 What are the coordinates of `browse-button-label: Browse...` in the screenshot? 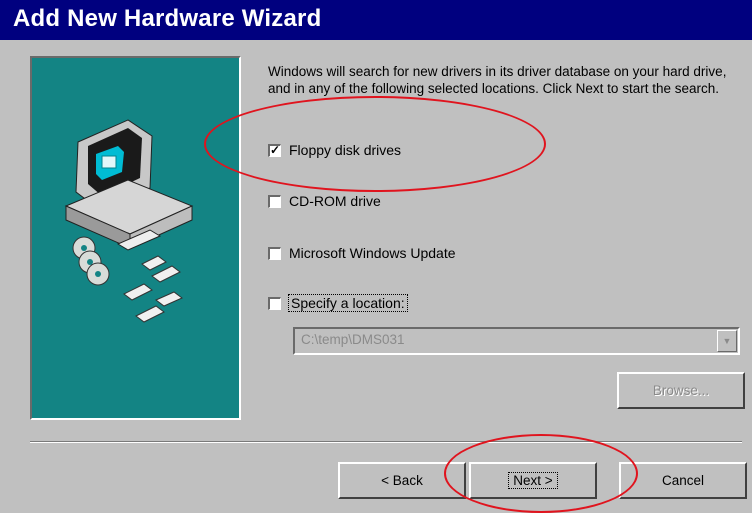 It's located at (681, 390).